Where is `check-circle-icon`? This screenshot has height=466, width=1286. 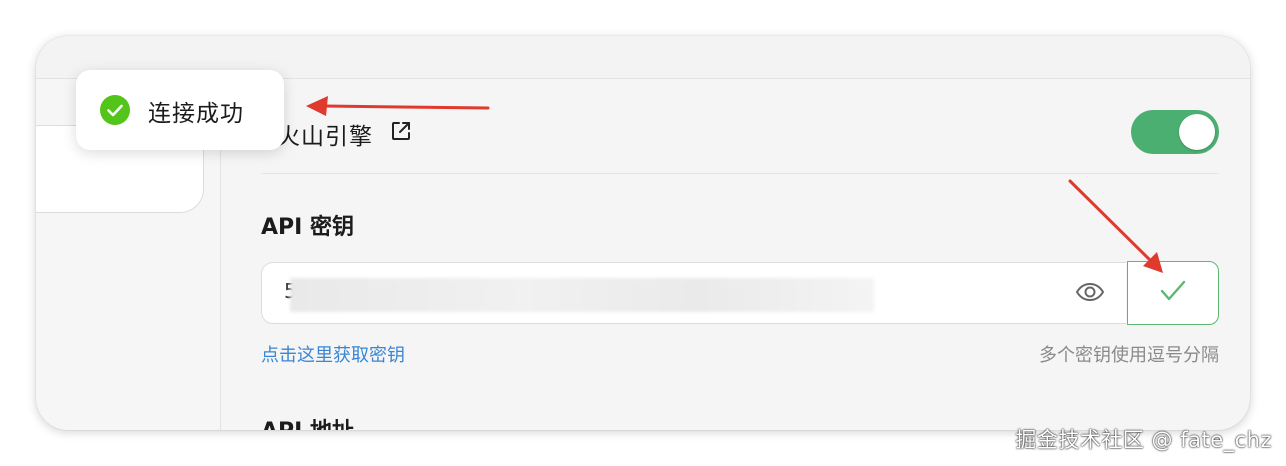
check-circle-icon is located at coordinates (115, 110).